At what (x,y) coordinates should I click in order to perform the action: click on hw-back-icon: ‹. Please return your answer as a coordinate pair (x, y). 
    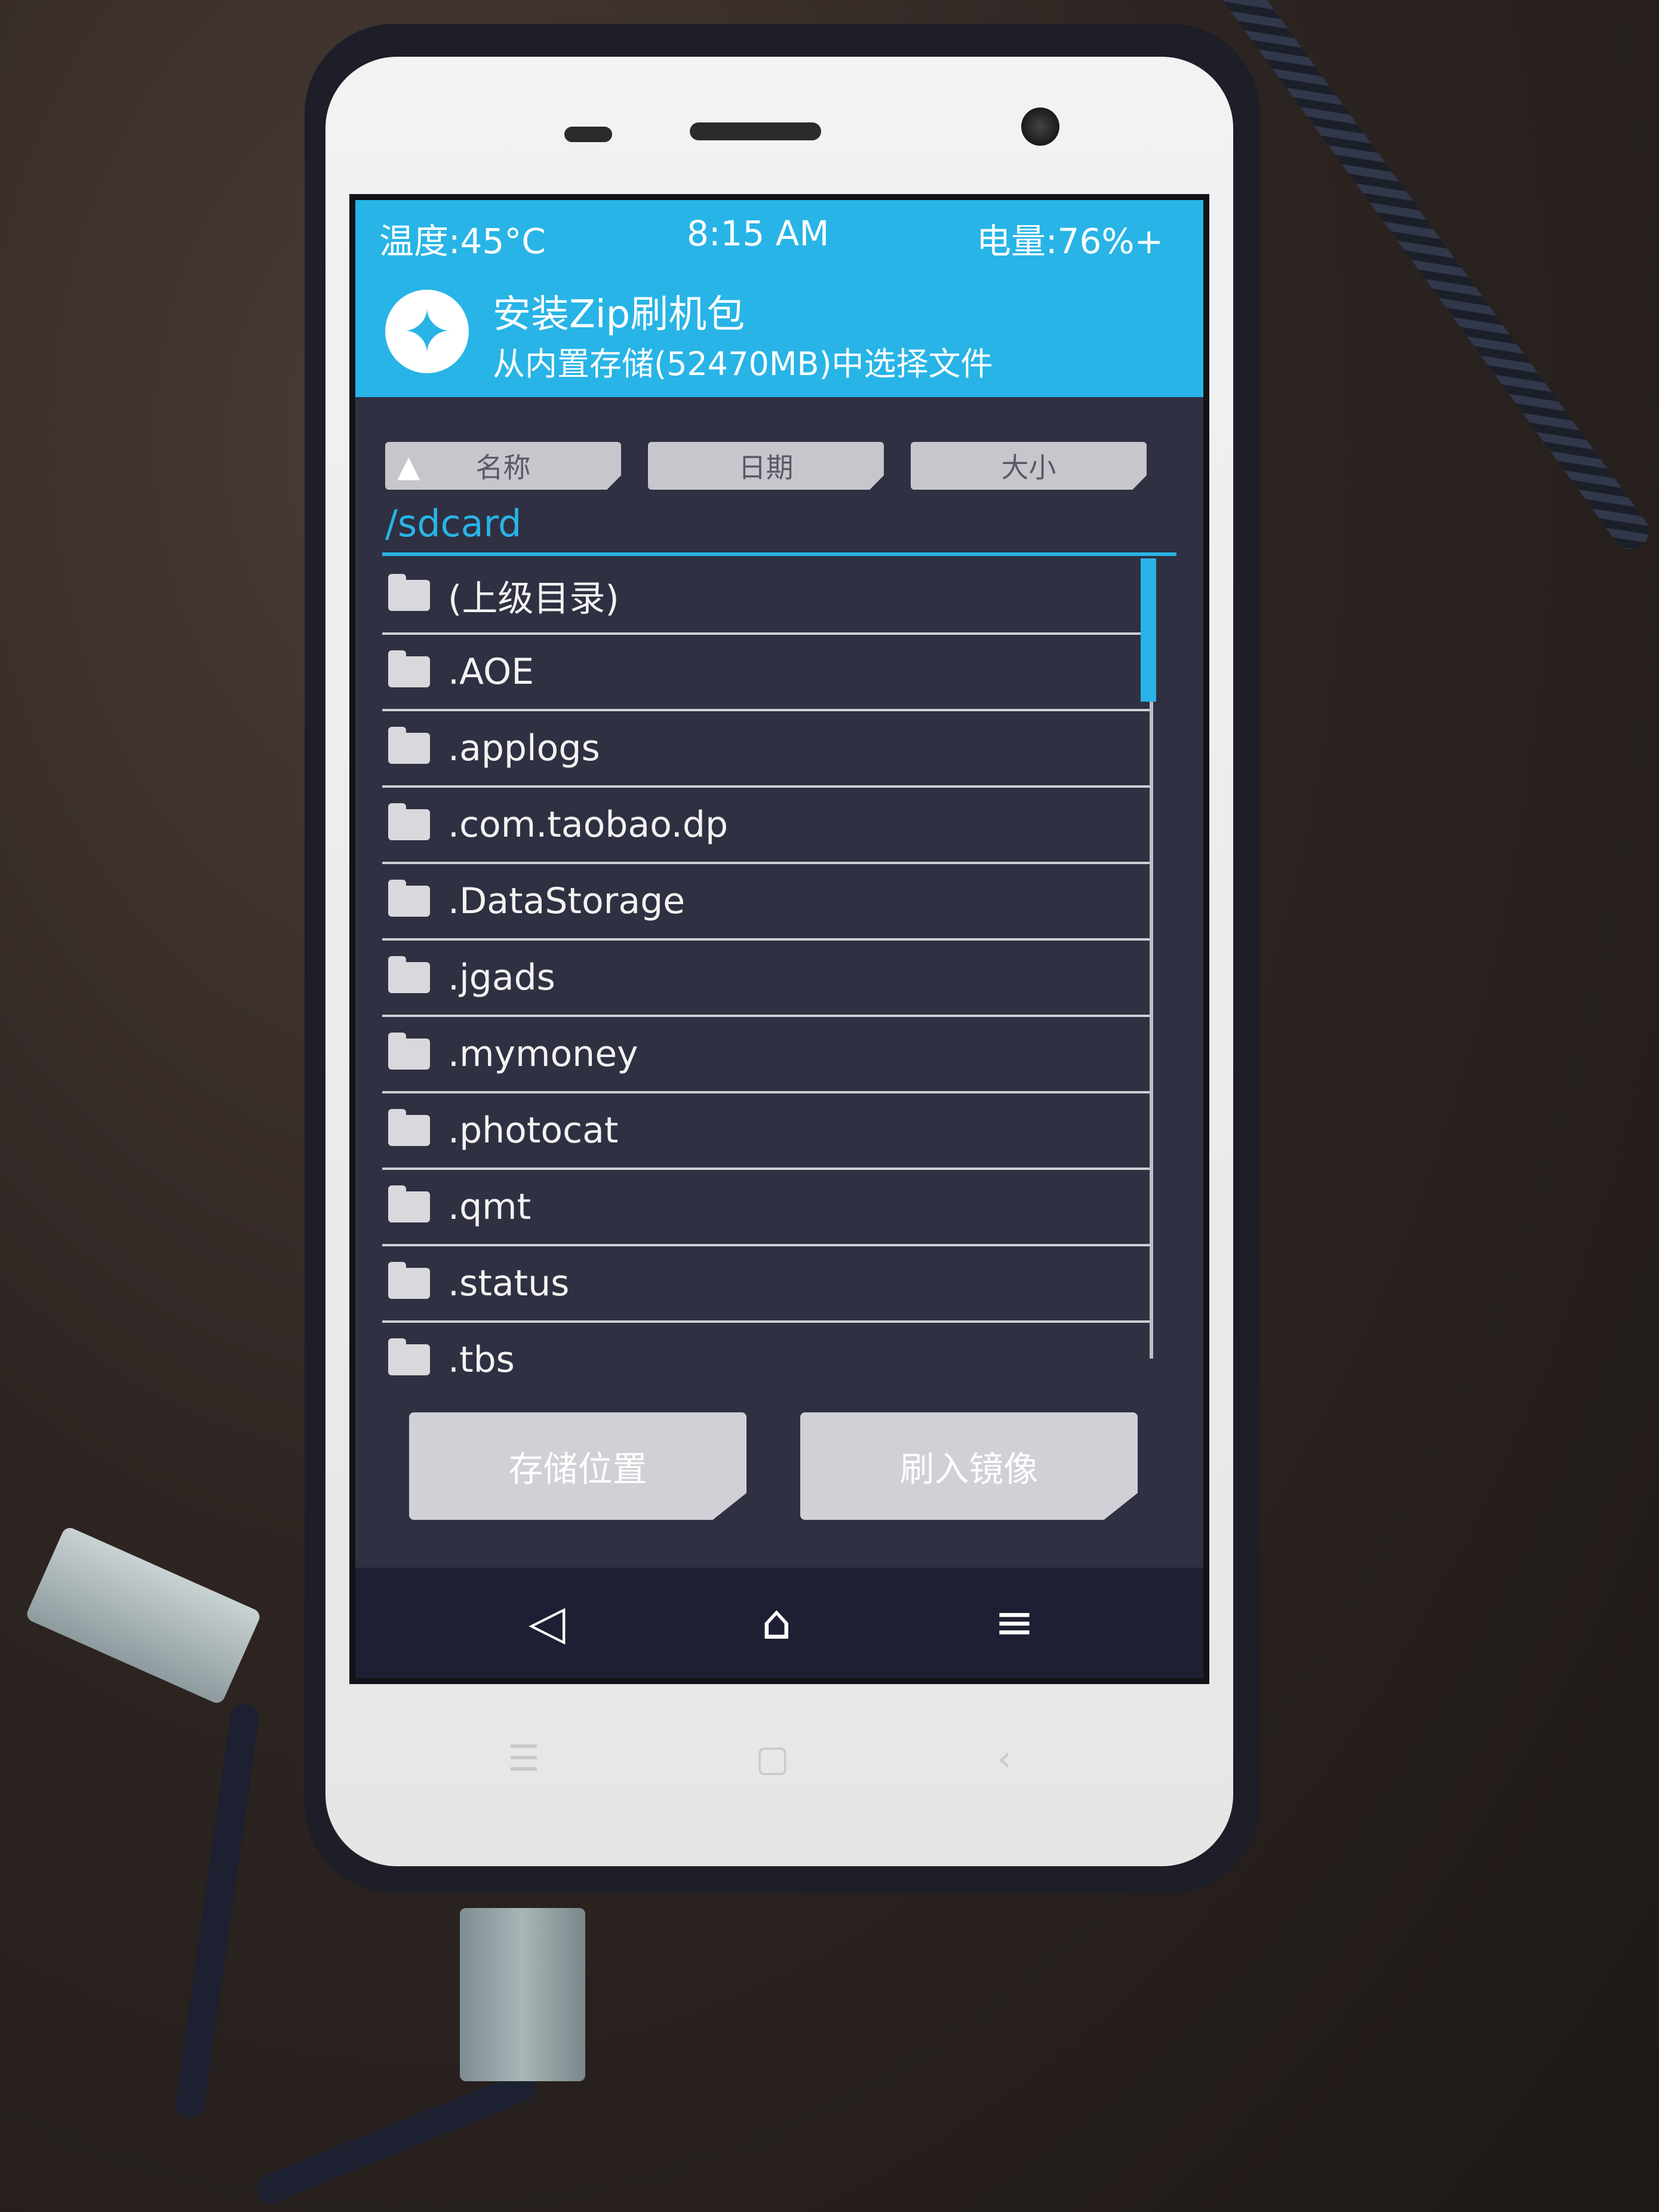
    Looking at the image, I should click on (1005, 1759).